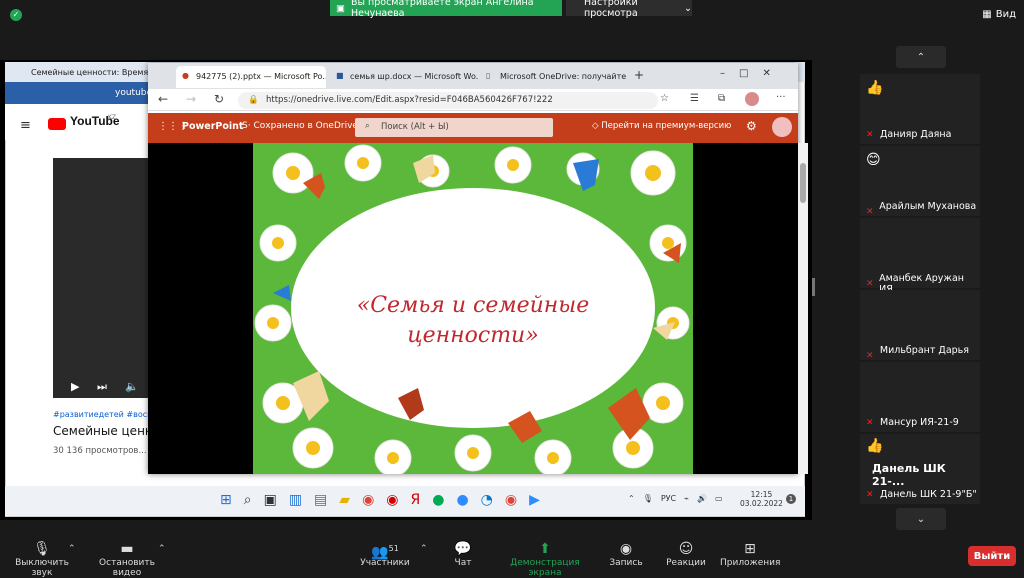 This screenshot has height=578, width=1024. I want to click on next-icon: ⏭, so click(102, 387).